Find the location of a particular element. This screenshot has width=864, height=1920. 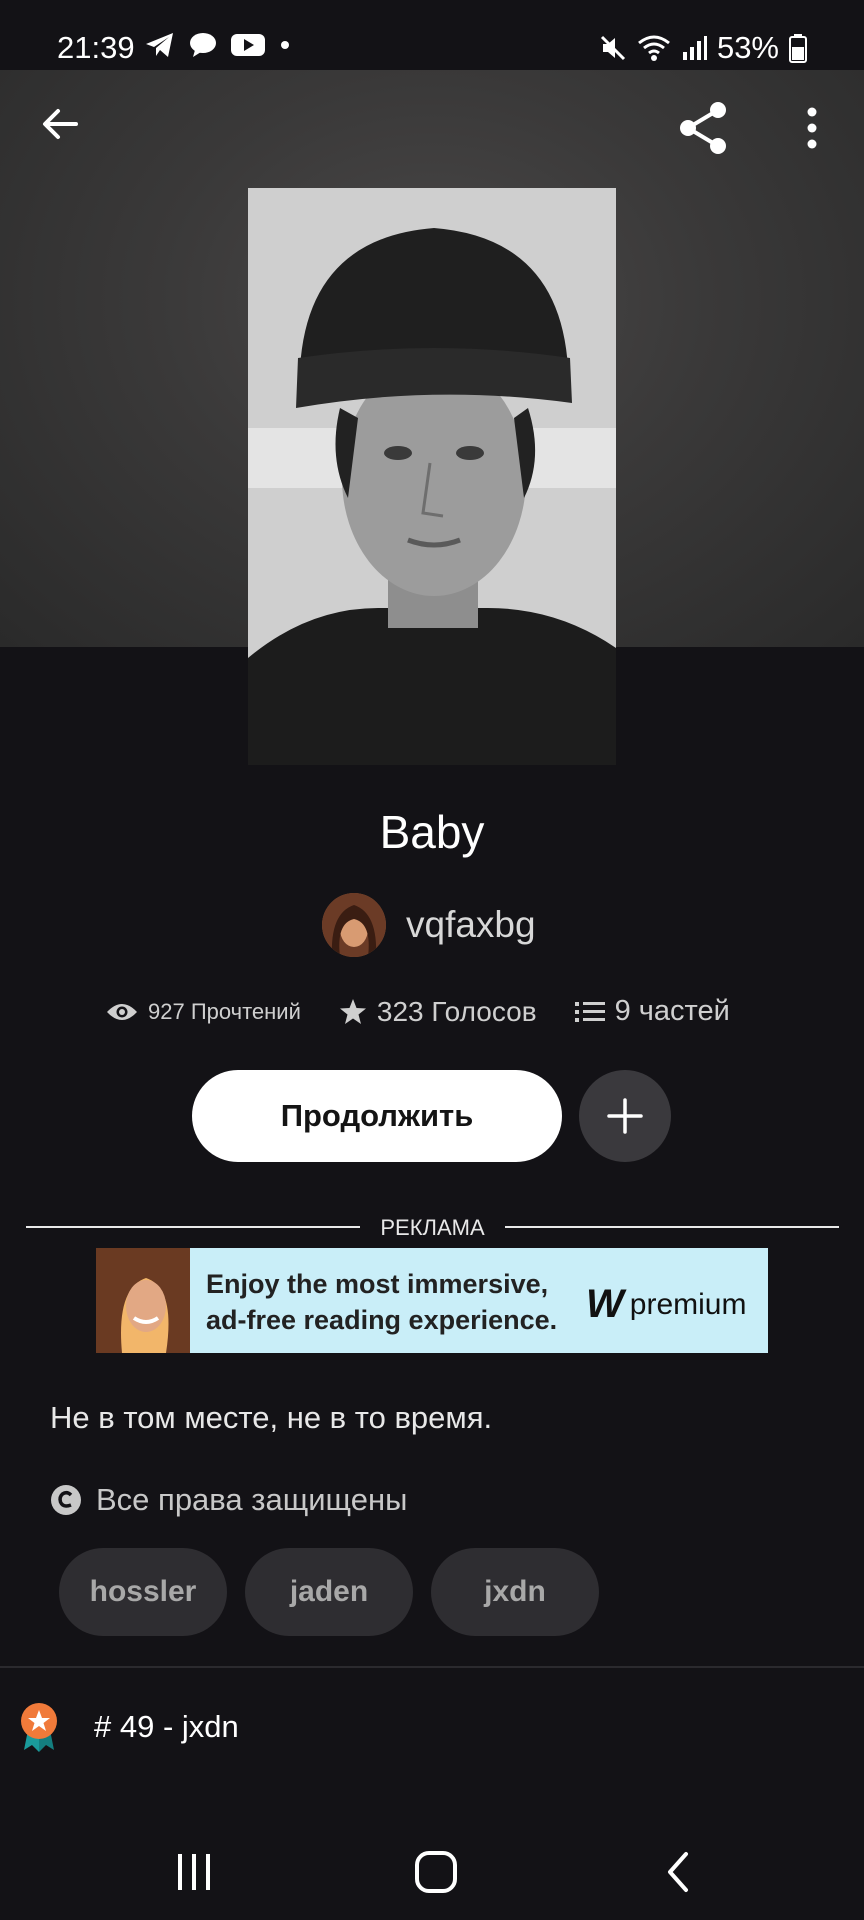

ad-divider-left is located at coordinates (193, 1227).